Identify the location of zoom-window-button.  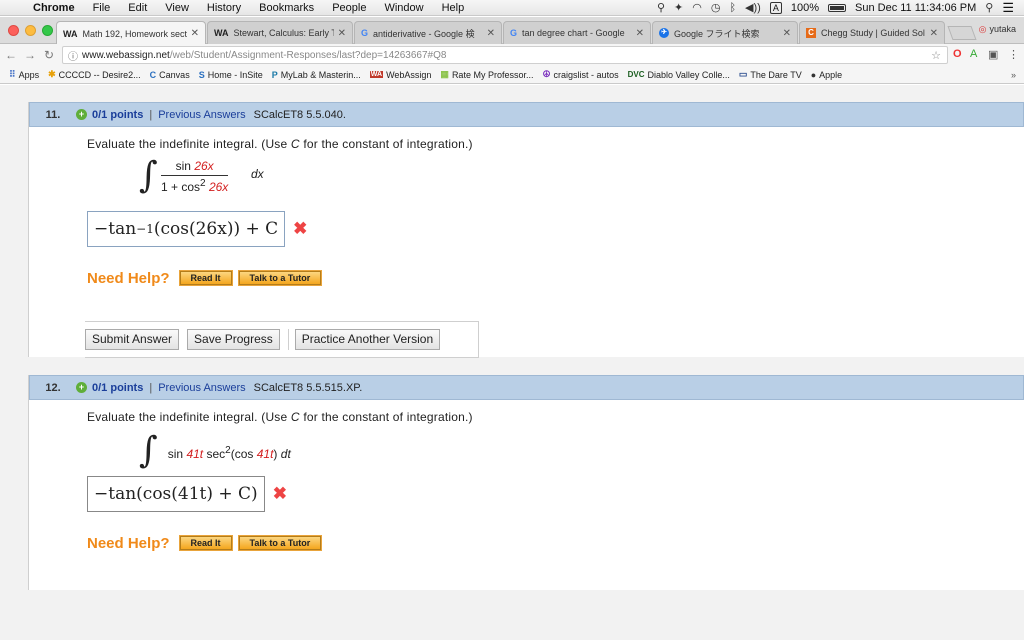
(47, 30).